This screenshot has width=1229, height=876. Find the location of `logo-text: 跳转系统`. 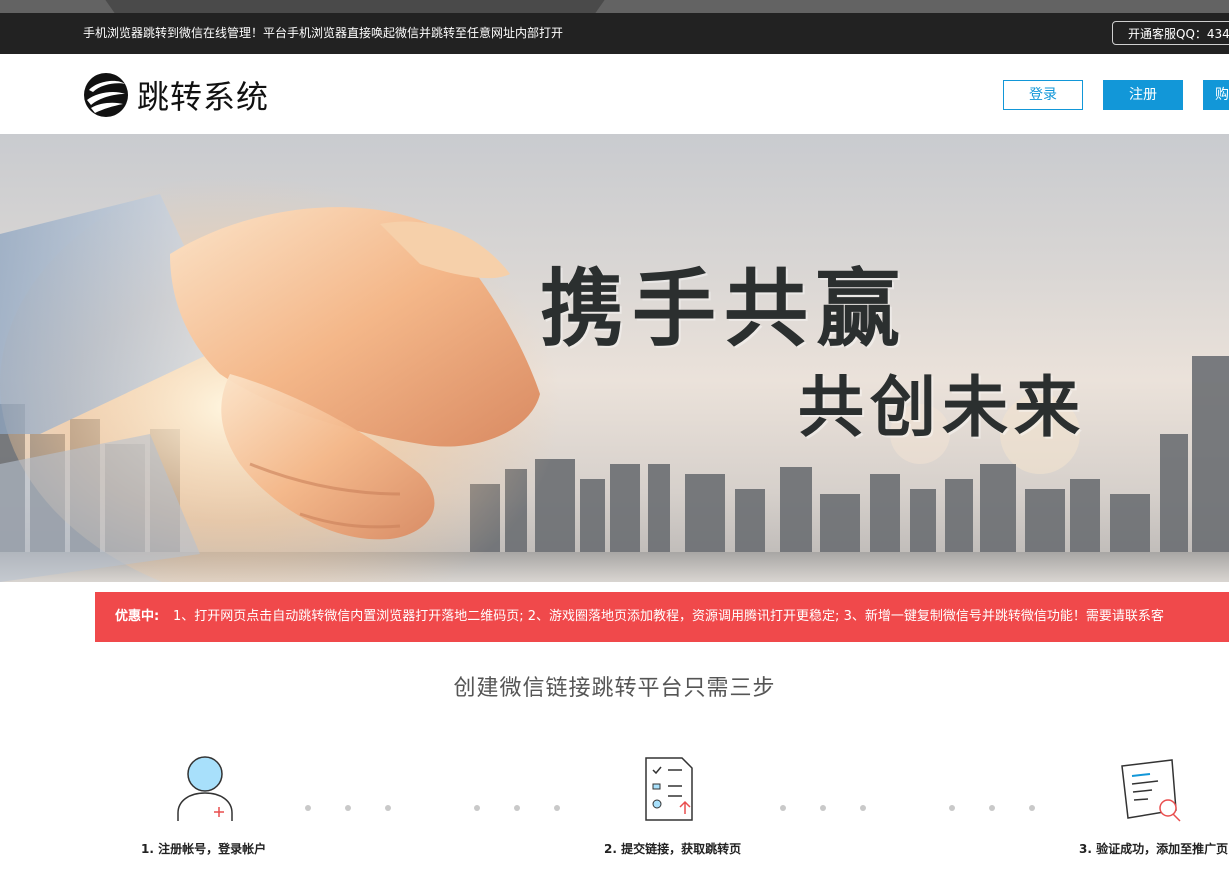

logo-text: 跳转系统 is located at coordinates (203, 97).